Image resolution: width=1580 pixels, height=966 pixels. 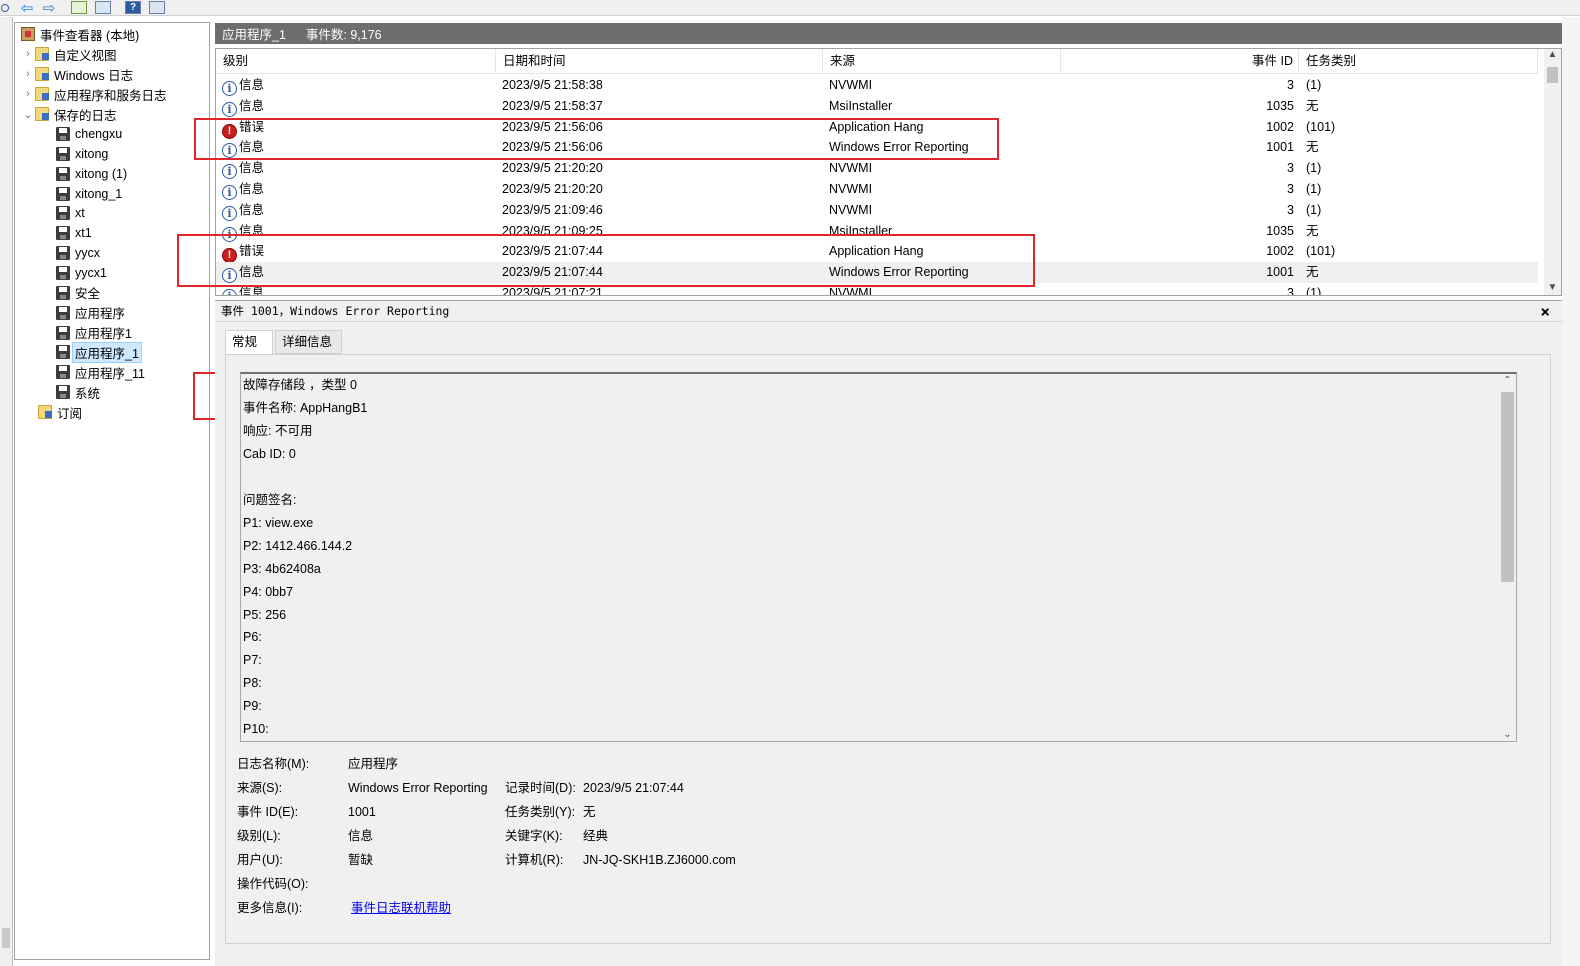 What do you see at coordinates (78, 293) in the screenshot?
I see `saved-log-item: 安全` at bounding box center [78, 293].